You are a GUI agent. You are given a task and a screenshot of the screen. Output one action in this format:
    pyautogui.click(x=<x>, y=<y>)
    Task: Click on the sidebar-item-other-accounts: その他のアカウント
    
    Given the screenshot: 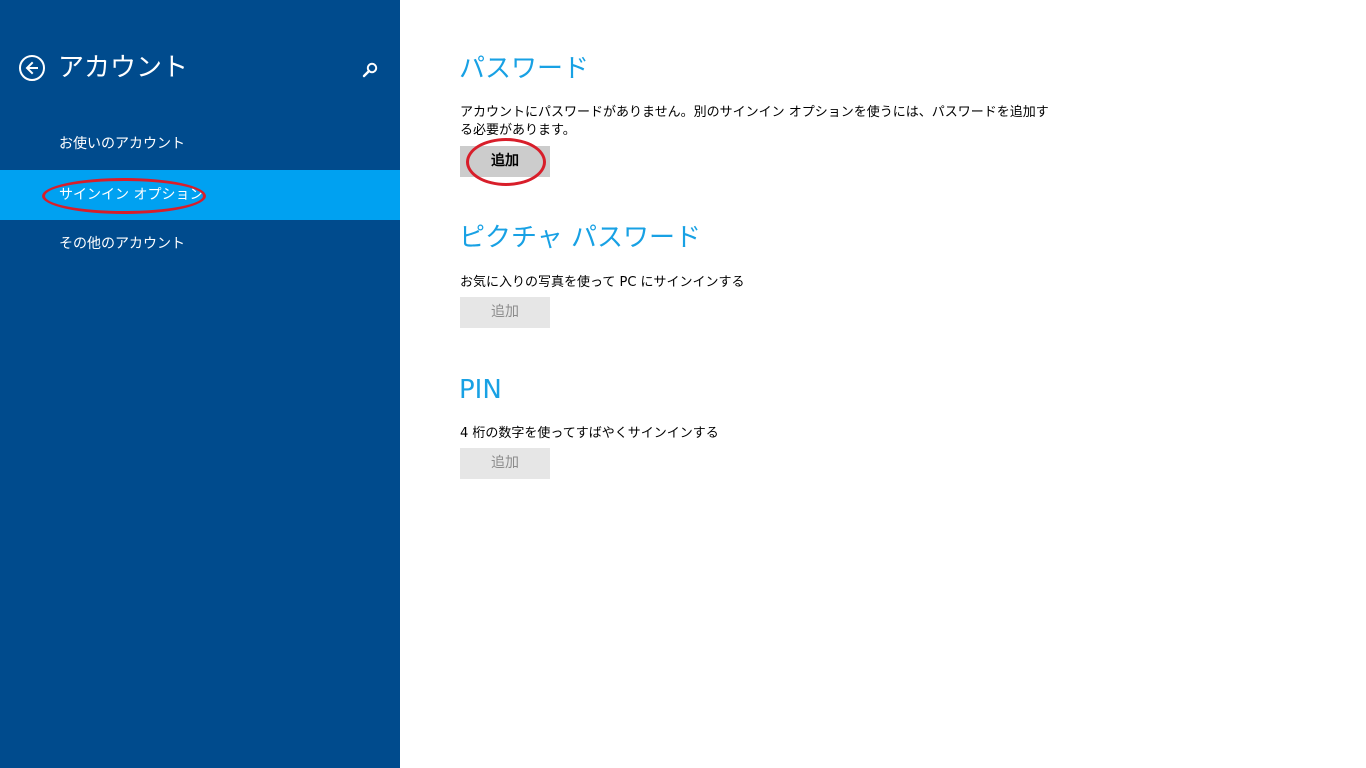 What is the action you would take?
    pyautogui.click(x=200, y=244)
    